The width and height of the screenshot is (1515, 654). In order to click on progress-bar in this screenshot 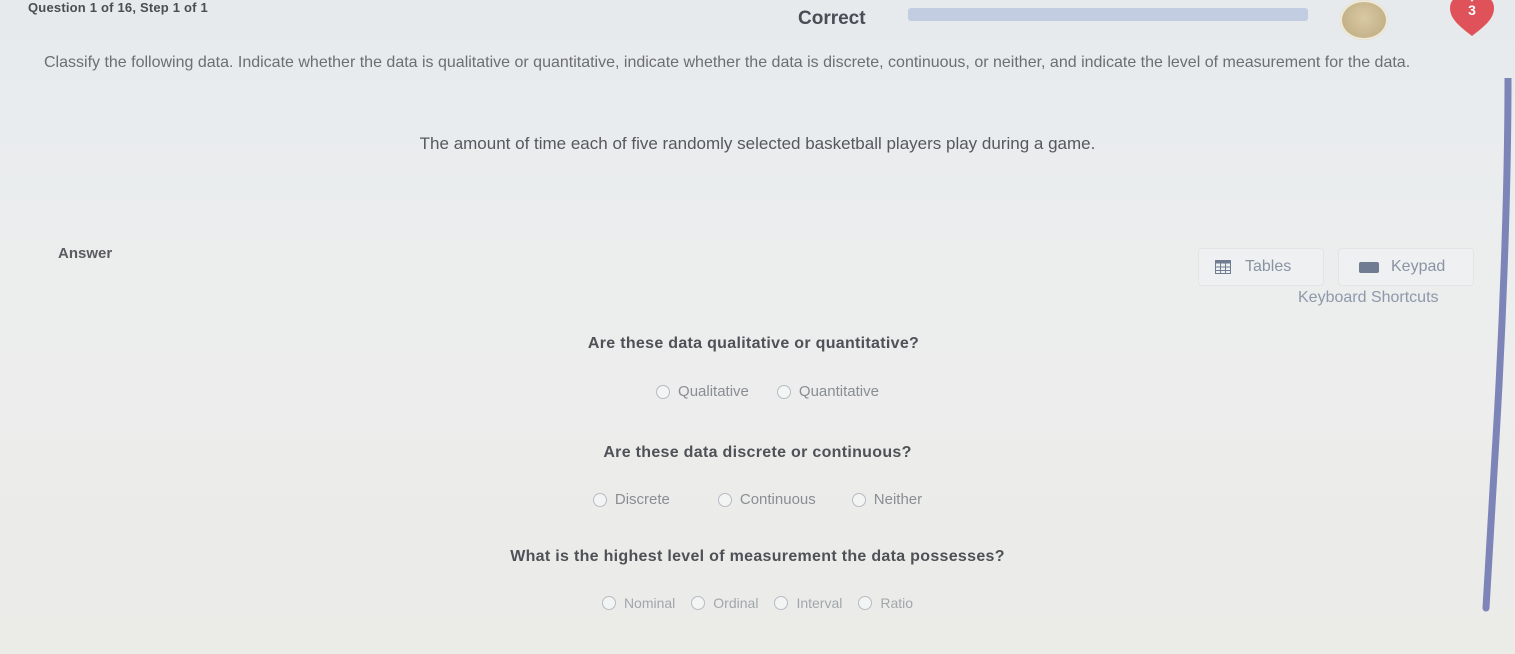, I will do `click(1108, 14)`.